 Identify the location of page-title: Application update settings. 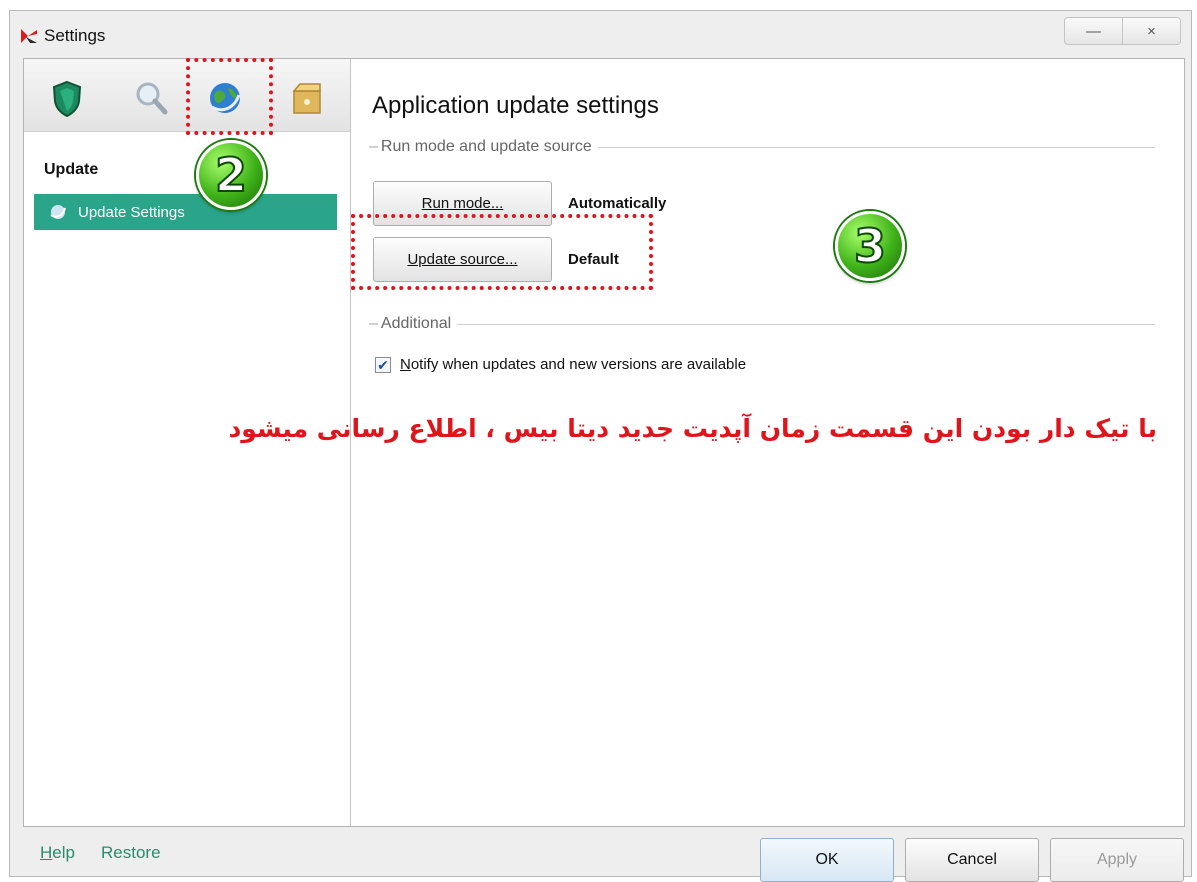
(515, 105).